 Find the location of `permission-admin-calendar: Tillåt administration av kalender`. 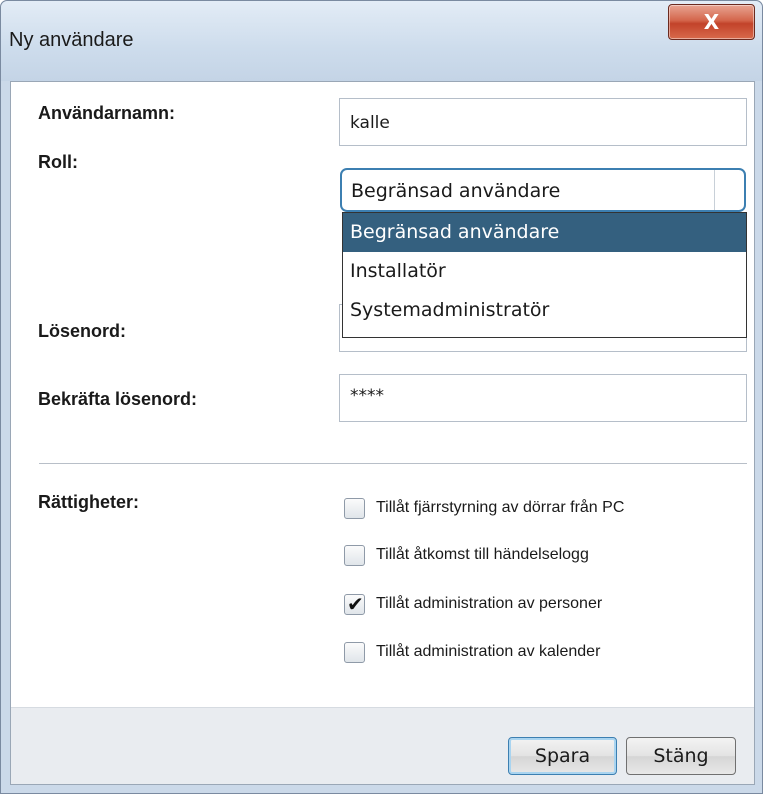

permission-admin-calendar: Tillåt administration av kalender is located at coordinates (472, 652).